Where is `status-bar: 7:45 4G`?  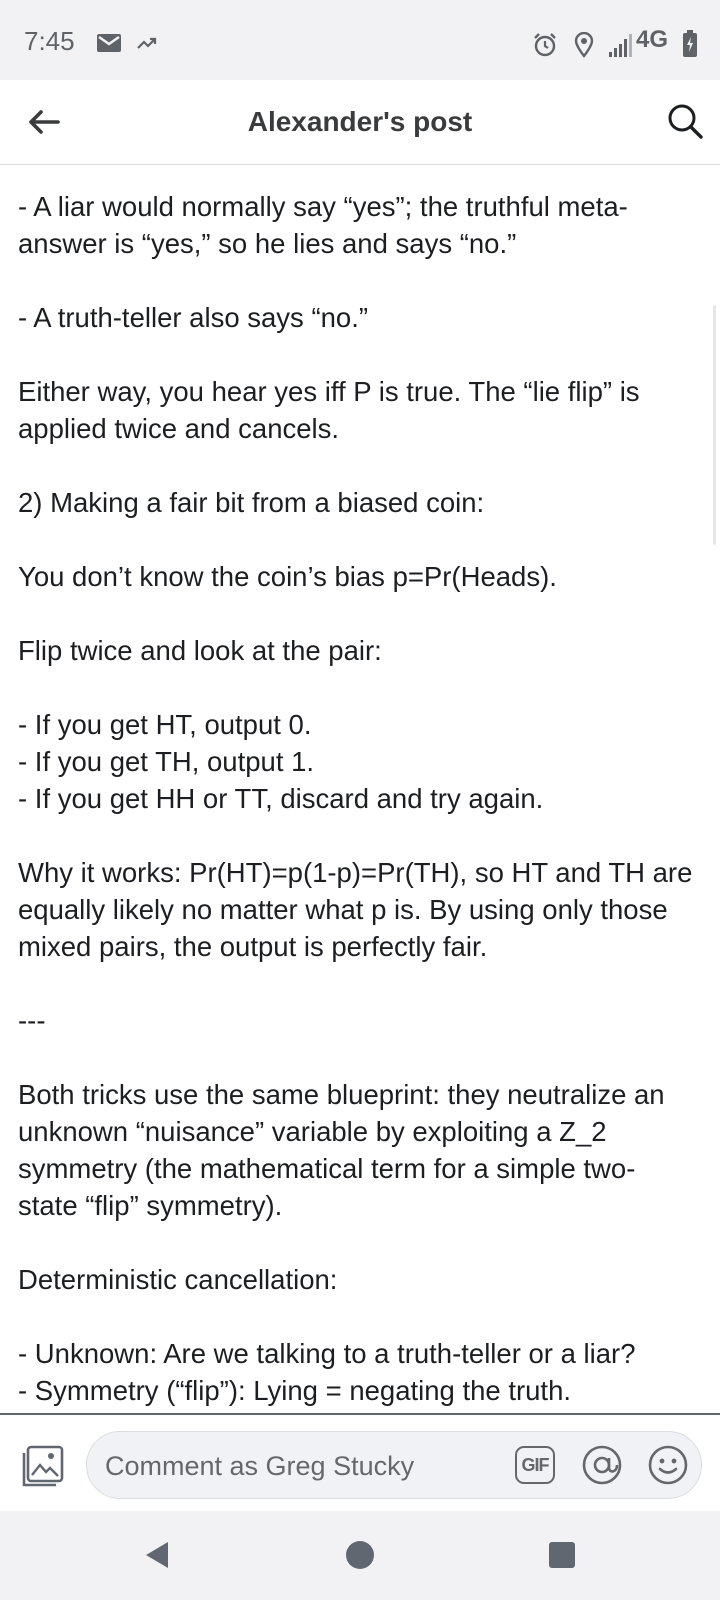 status-bar: 7:45 4G is located at coordinates (360, 40).